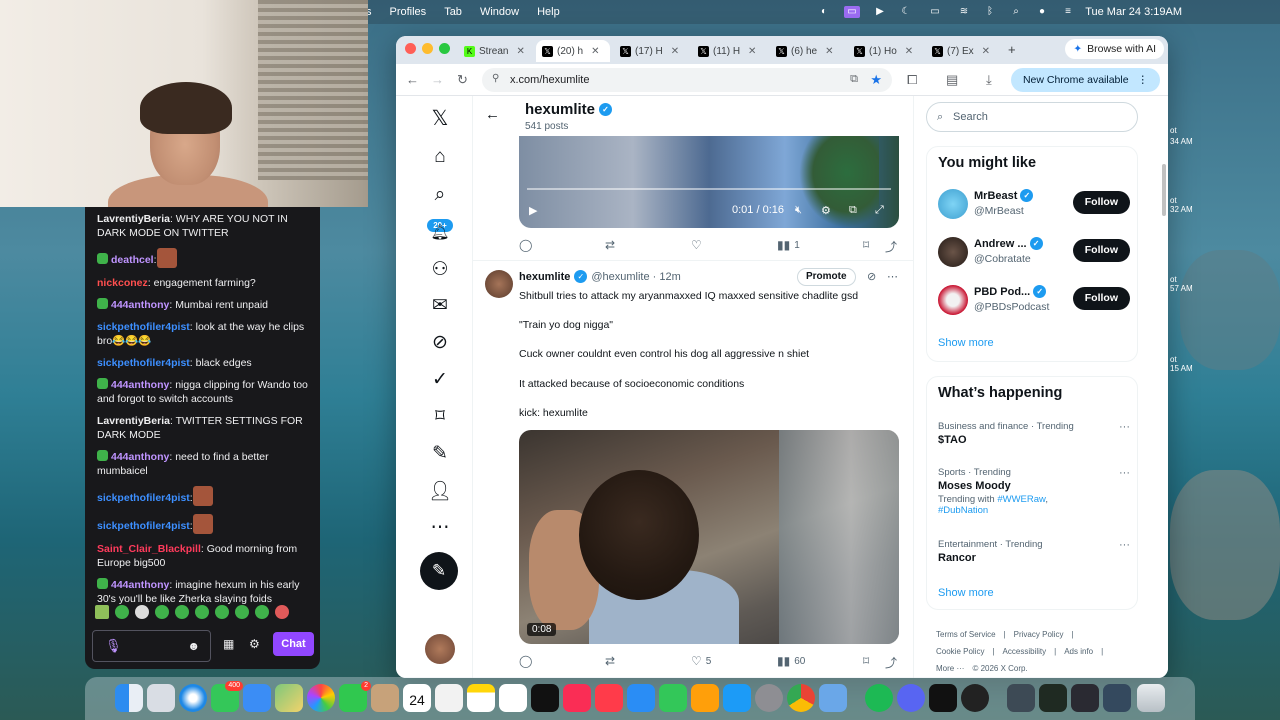  I want to click on suggestion-name: PBD Pod... ✓, so click(1010, 291).